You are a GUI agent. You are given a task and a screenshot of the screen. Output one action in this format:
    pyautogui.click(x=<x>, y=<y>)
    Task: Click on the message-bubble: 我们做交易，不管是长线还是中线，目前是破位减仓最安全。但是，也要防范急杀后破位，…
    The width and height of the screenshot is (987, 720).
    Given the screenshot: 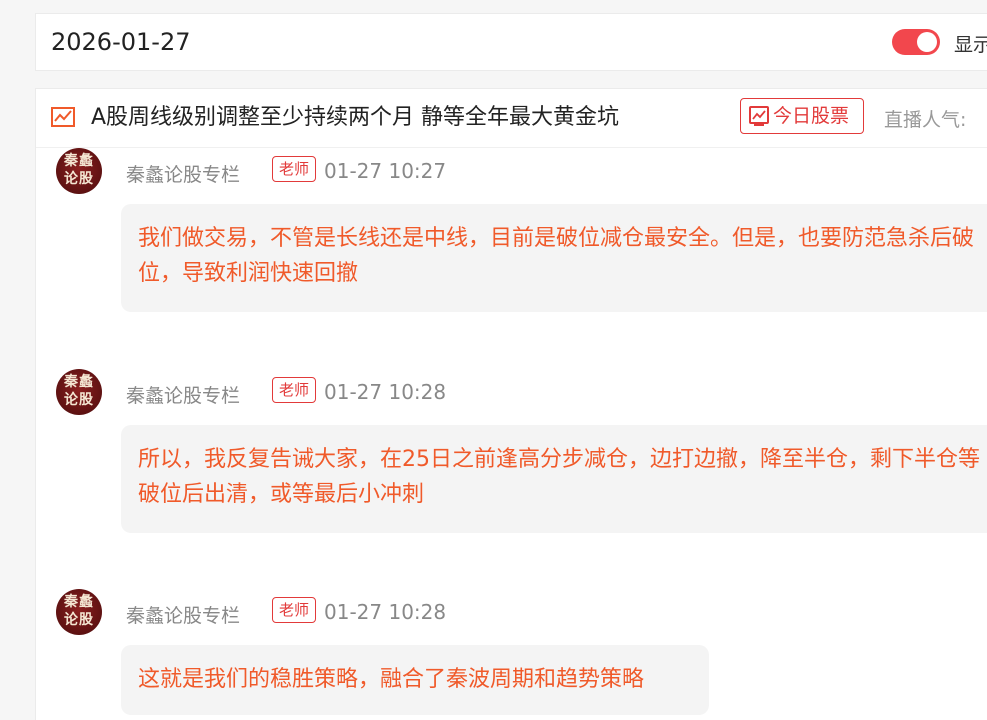 What is the action you would take?
    pyautogui.click(x=554, y=258)
    